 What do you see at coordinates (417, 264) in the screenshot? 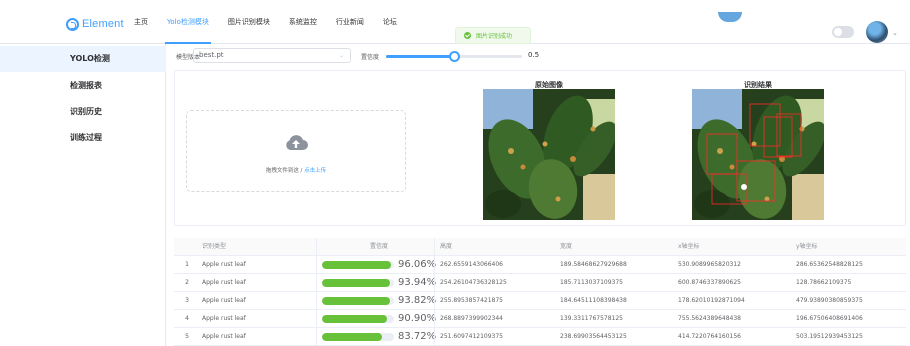
I see `confidence-percent: 96.06%` at bounding box center [417, 264].